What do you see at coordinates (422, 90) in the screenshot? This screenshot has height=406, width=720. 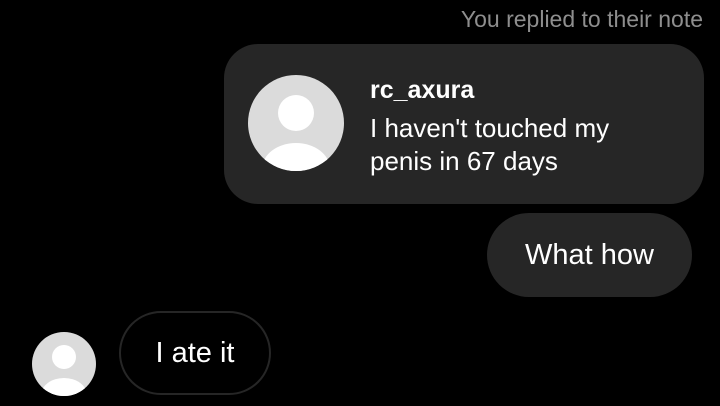 I see `note-username: rc_axura` at bounding box center [422, 90].